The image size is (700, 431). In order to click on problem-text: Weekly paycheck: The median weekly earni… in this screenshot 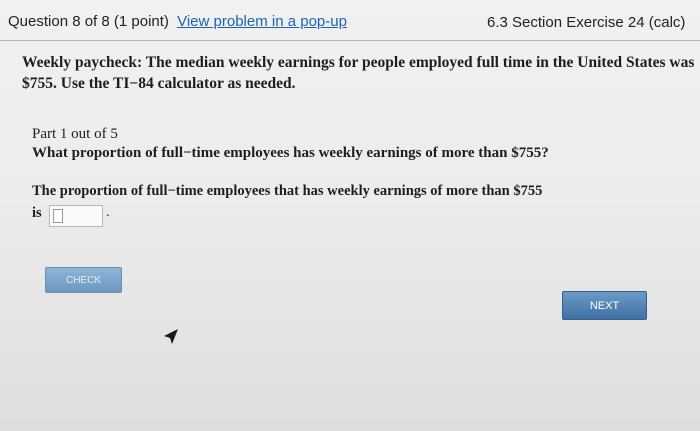, I will do `click(359, 73)`.